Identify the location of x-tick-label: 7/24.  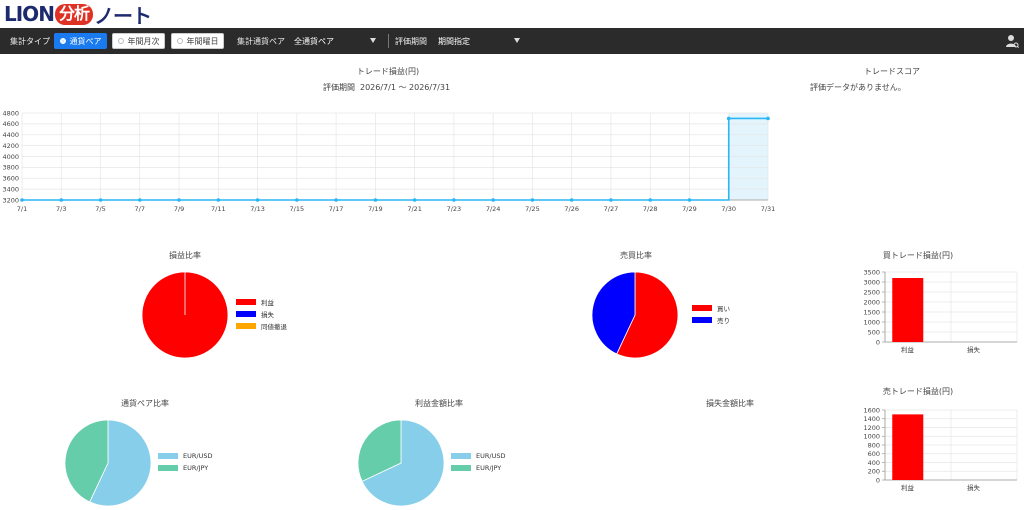
(493, 209).